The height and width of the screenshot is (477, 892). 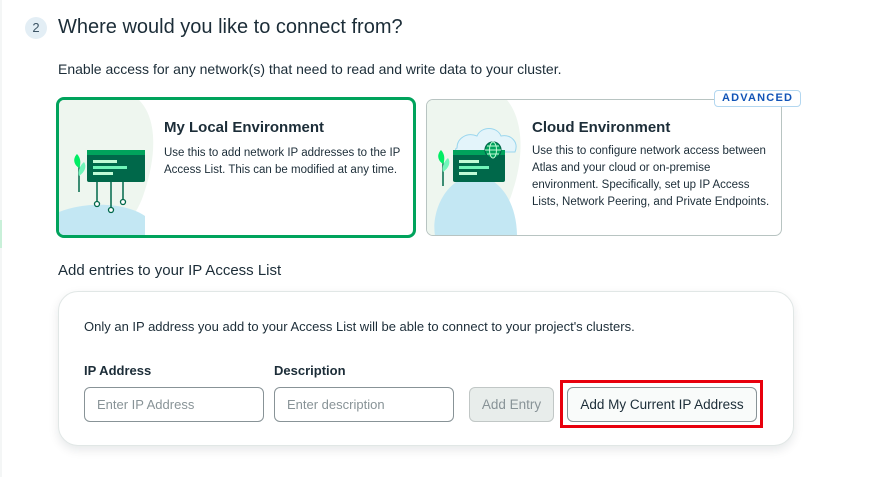 What do you see at coordinates (106, 167) in the screenshot?
I see `local-environment-illustration` at bounding box center [106, 167].